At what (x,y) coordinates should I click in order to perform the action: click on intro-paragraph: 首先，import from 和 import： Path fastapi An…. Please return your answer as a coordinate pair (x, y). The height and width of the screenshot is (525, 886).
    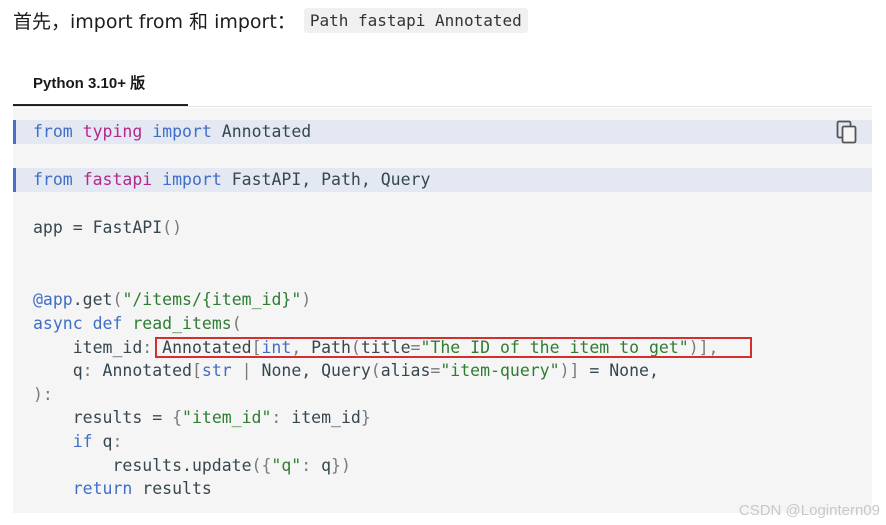
    Looking at the image, I should click on (270, 20).